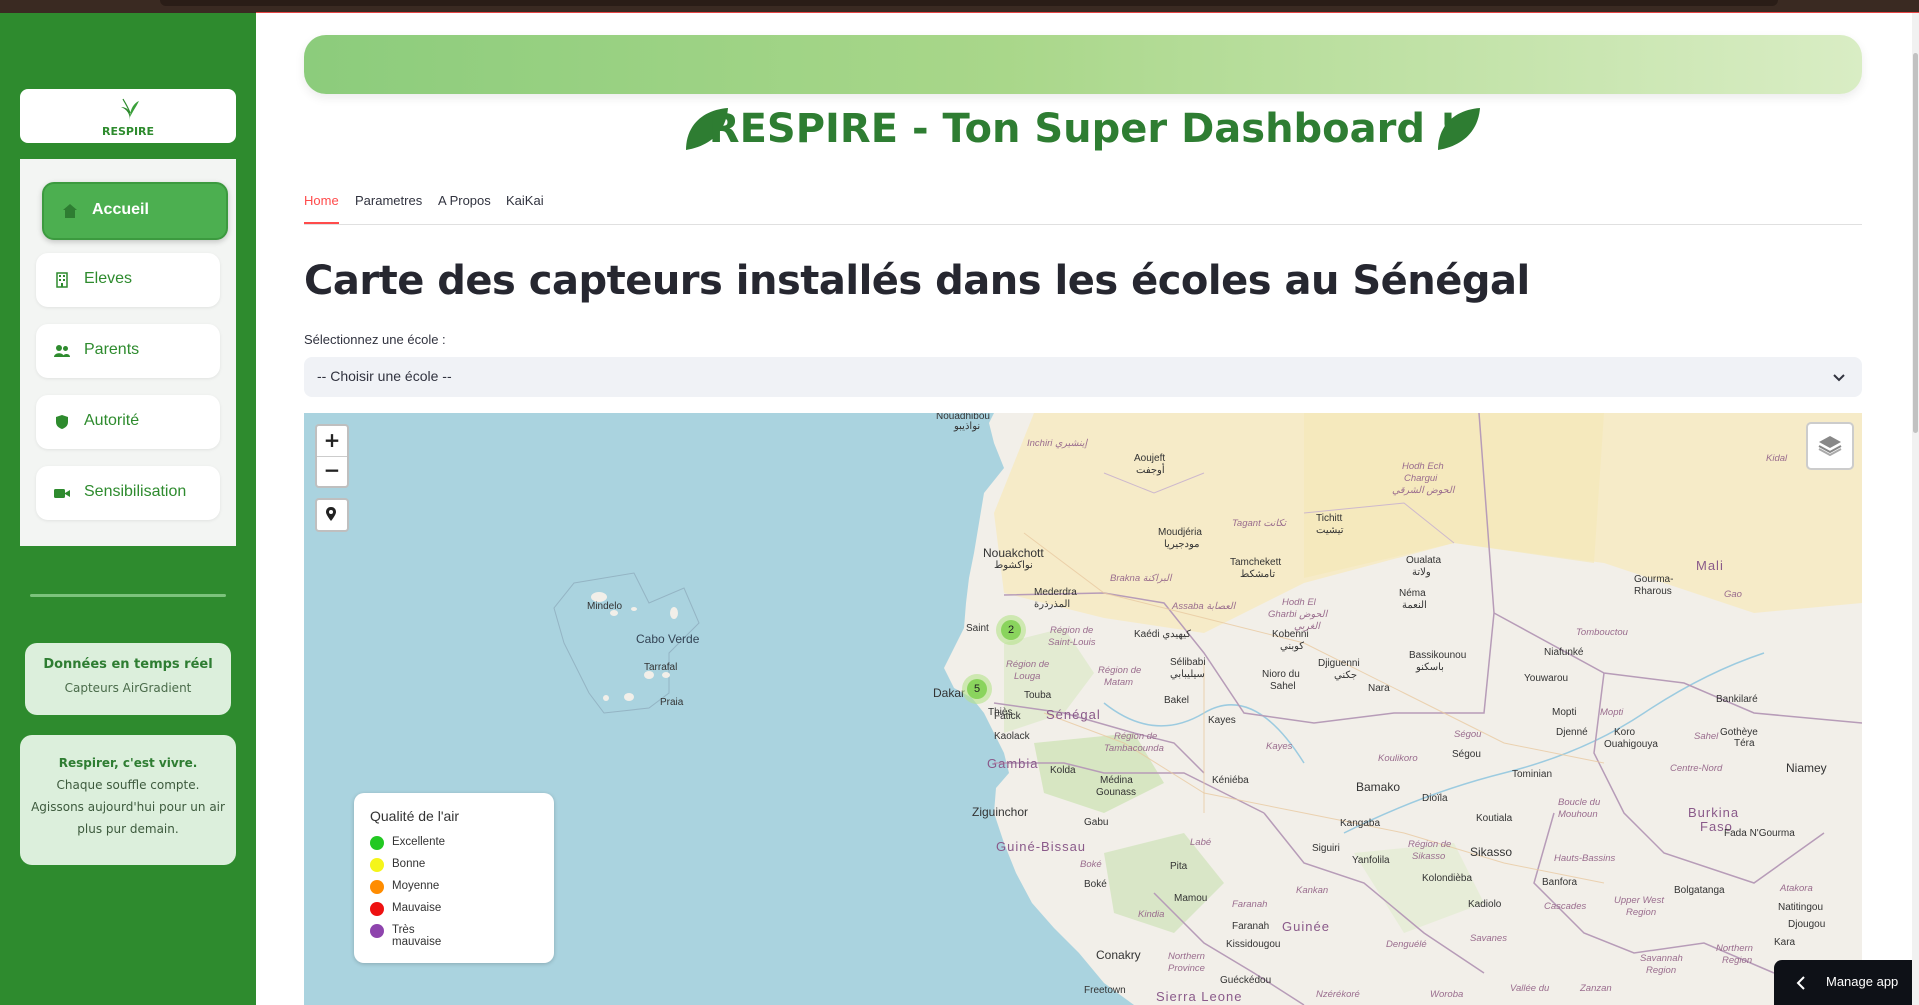 This screenshot has width=1919, height=1005. Describe the element at coordinates (1298, 614) in the screenshot. I see `map-label: Gharbi الحوض` at that location.